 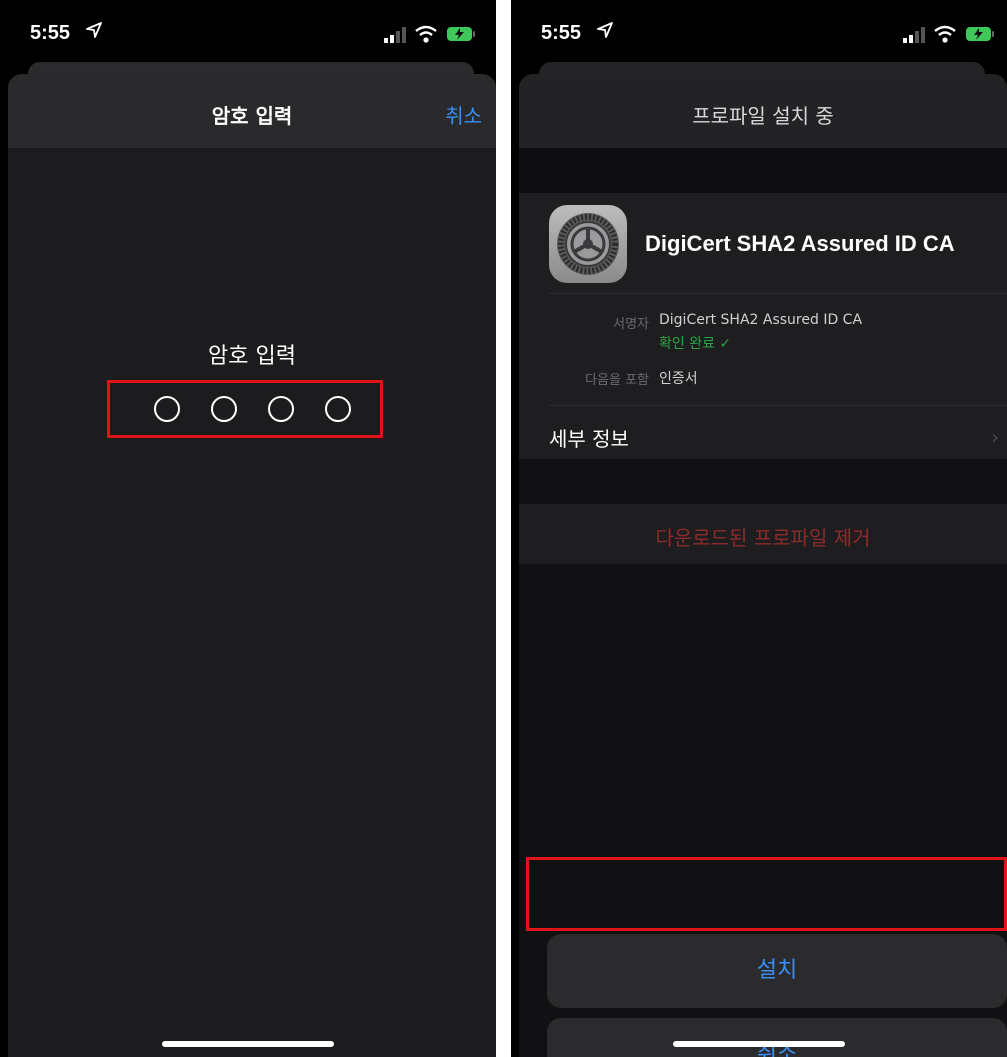 What do you see at coordinates (778, 293) in the screenshot?
I see `divider` at bounding box center [778, 293].